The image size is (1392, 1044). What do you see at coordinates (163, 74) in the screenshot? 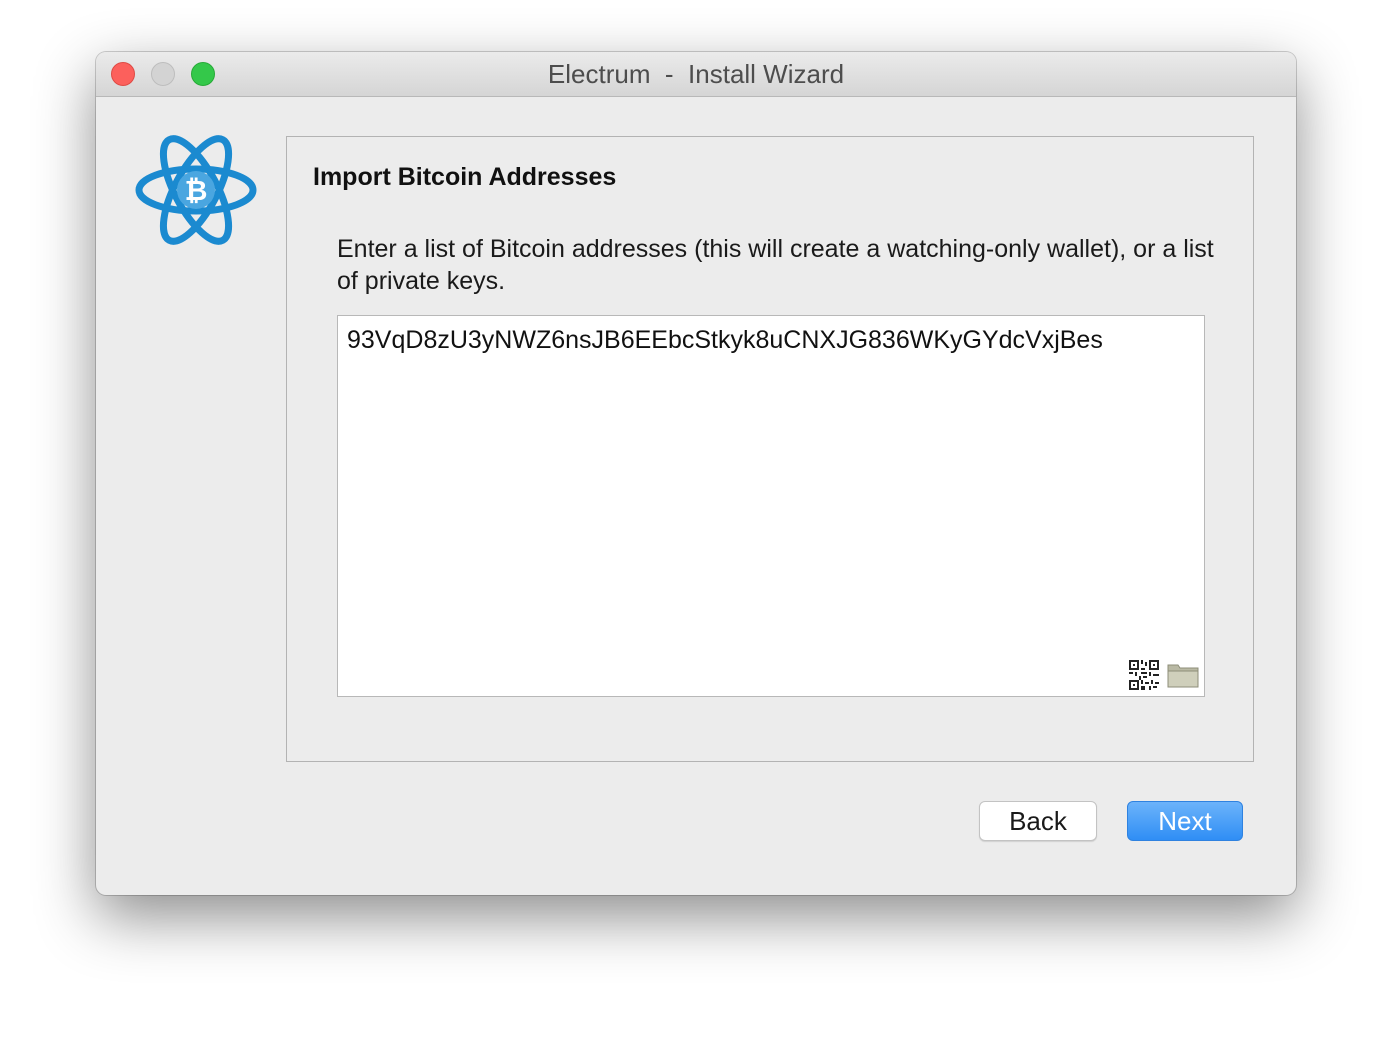
I see `minimize-window-button` at bounding box center [163, 74].